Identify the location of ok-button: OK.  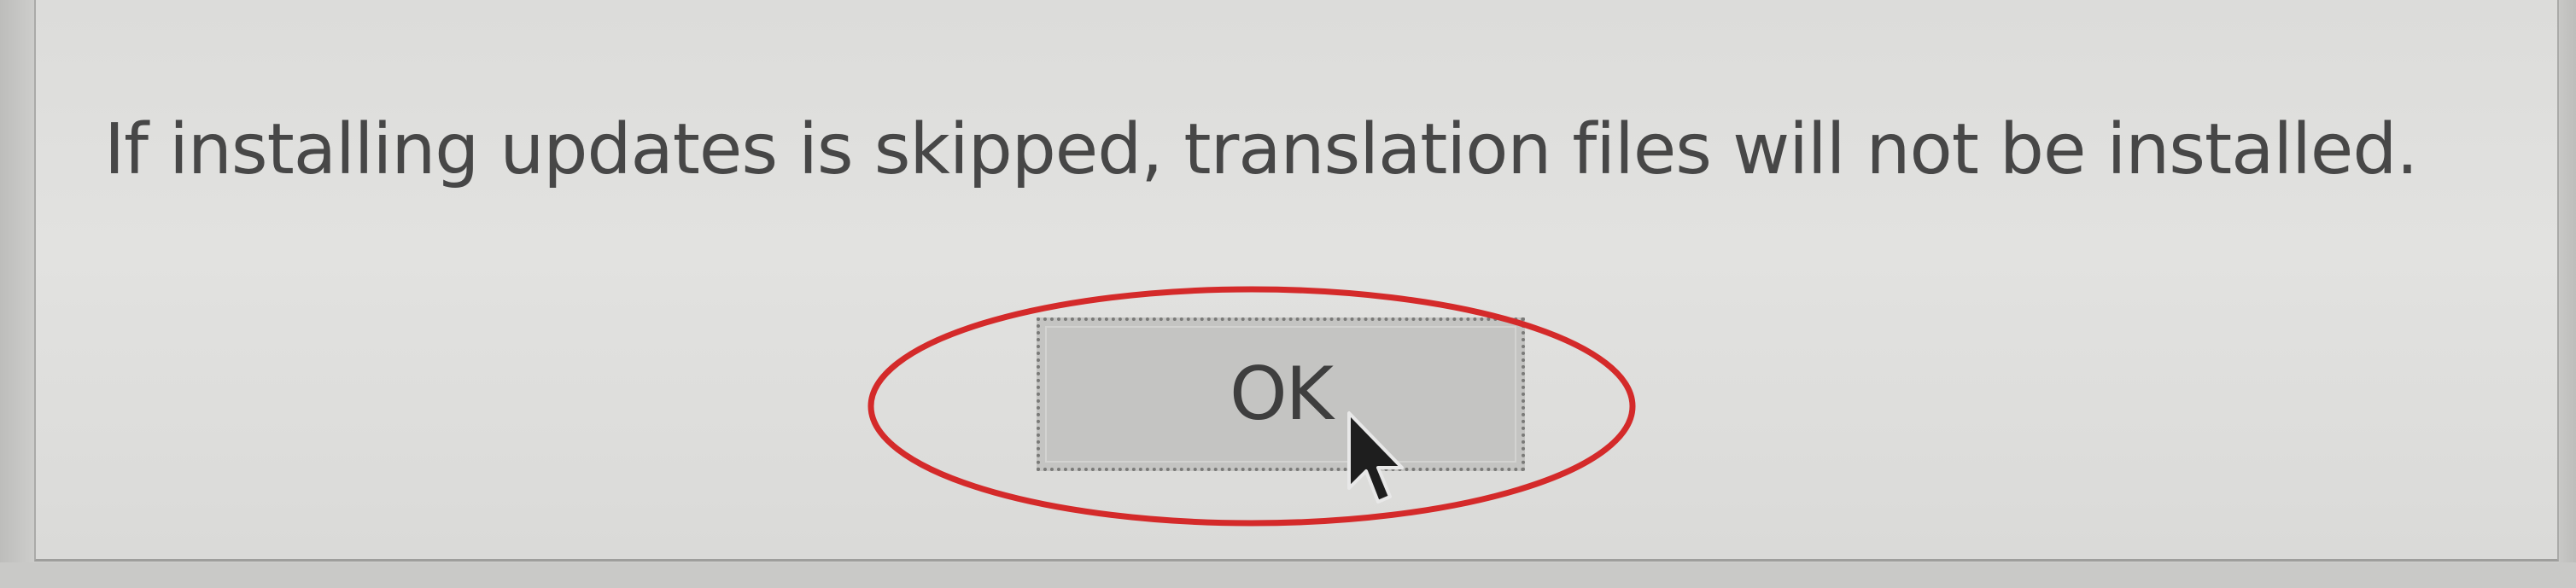
(1281, 394).